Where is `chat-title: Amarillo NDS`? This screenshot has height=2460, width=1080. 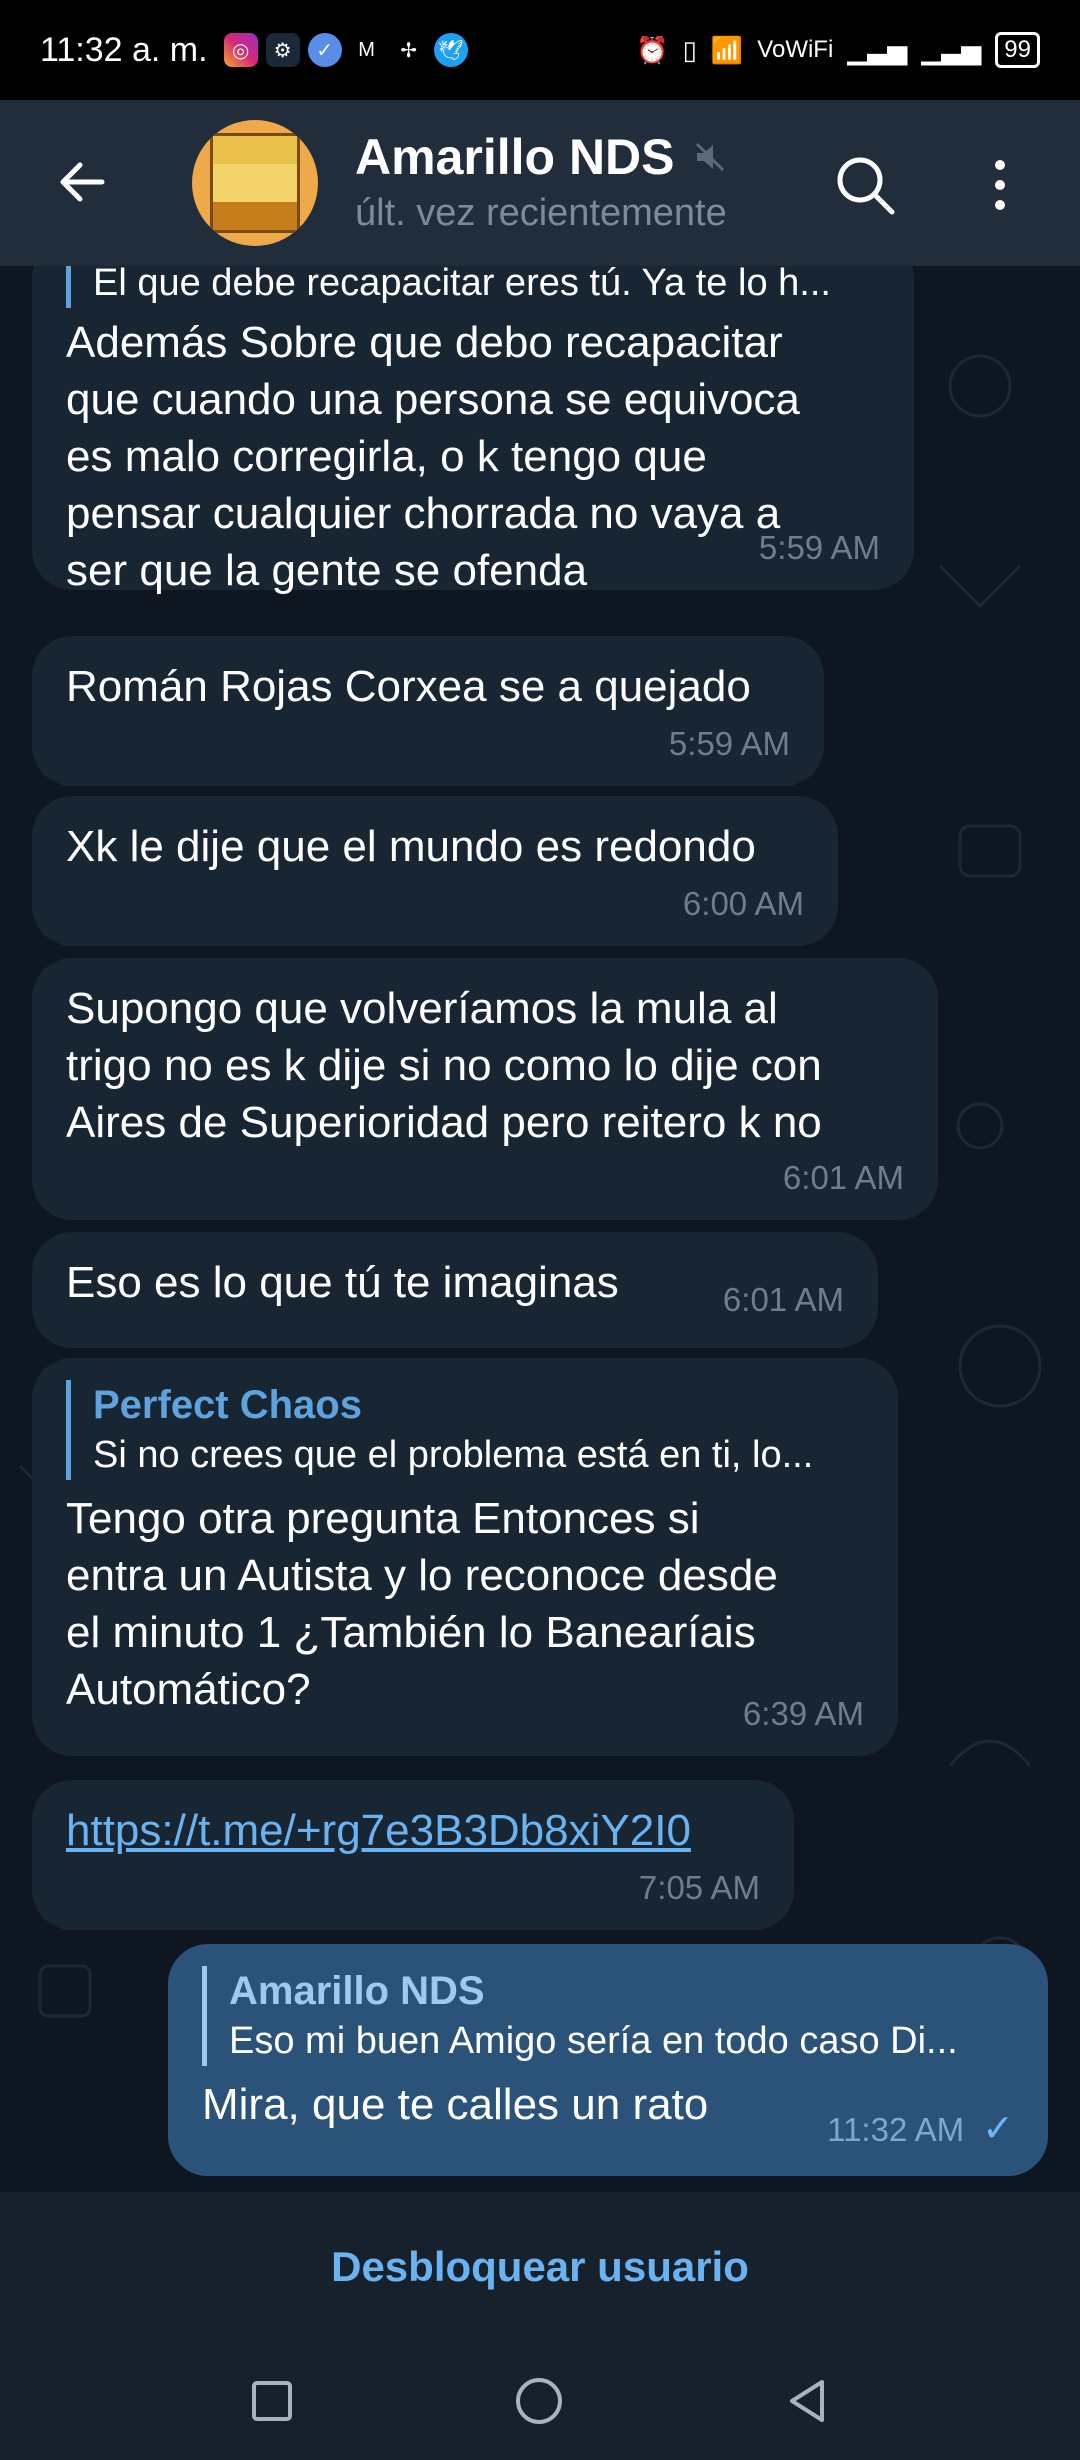
chat-title: Amarillo NDS is located at coordinates (541, 157).